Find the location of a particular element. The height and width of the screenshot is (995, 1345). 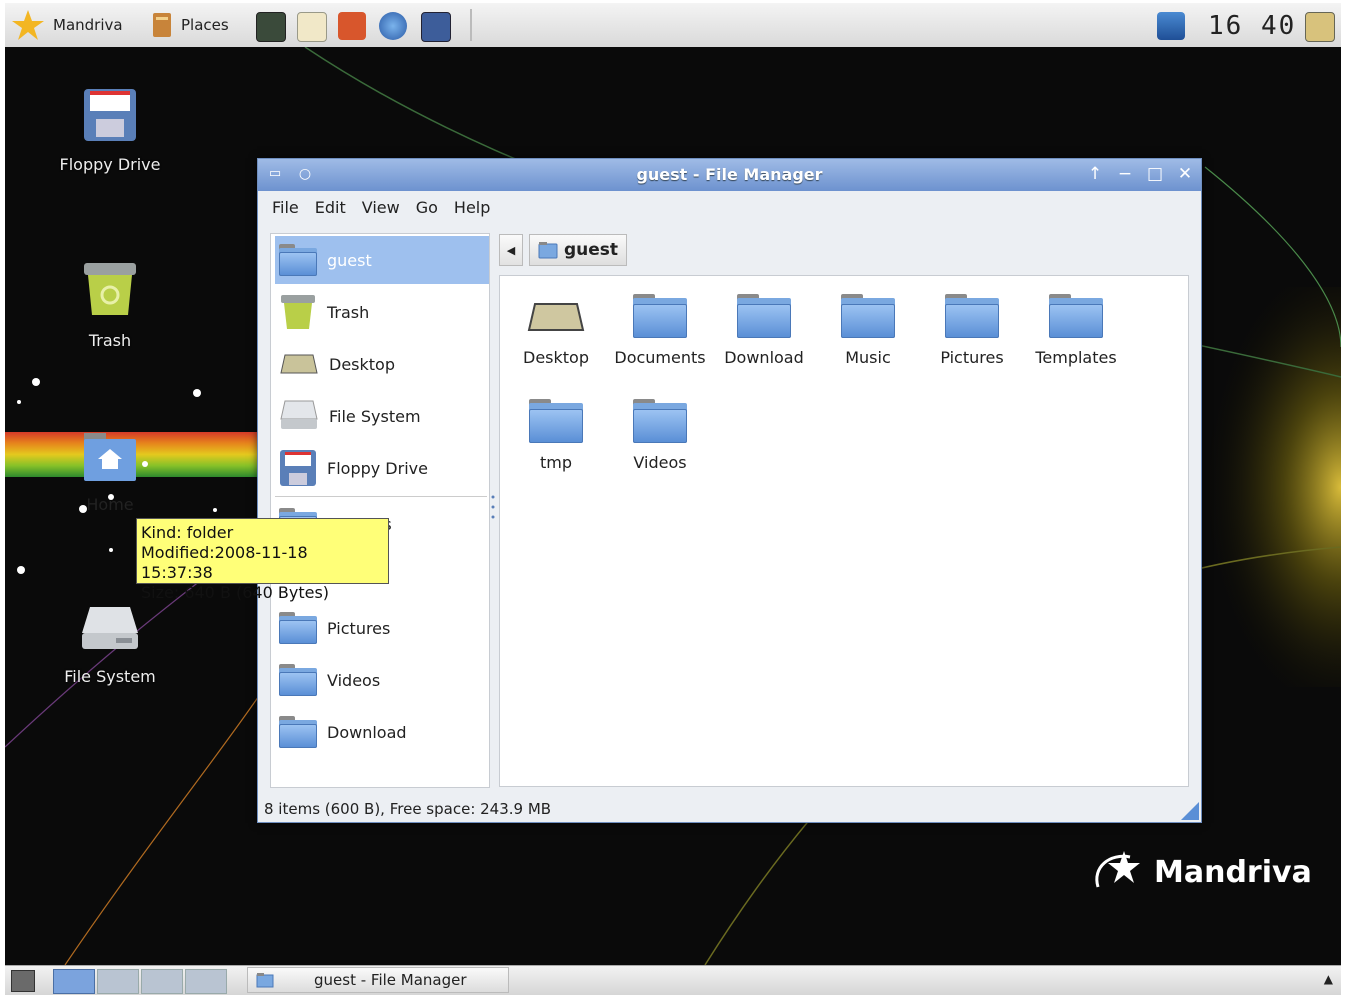

terminal-launcher-icon is located at coordinates (271, 27).